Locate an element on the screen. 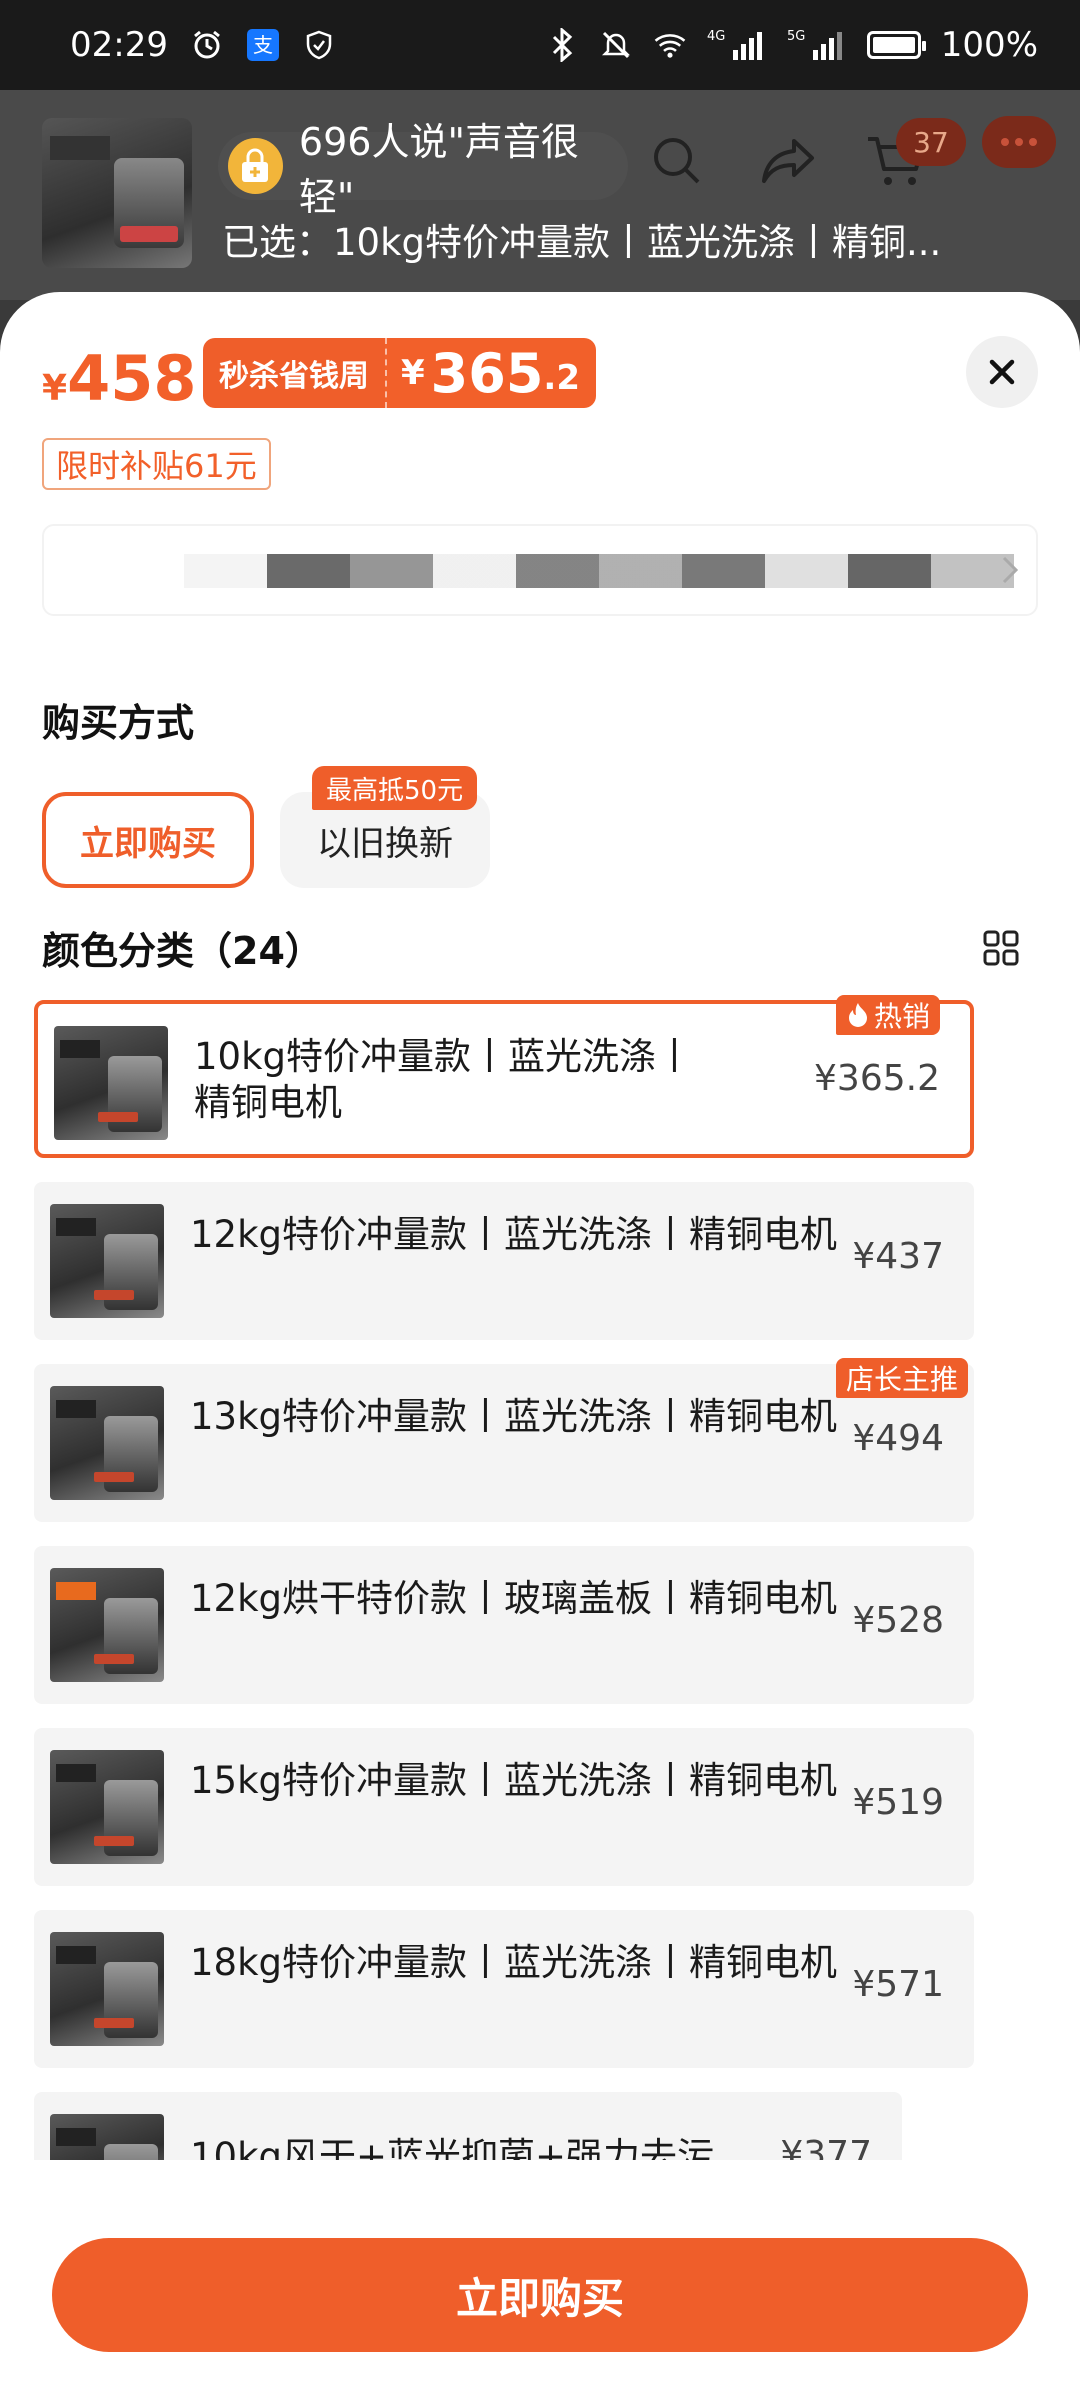 Image resolution: width=1080 pixels, height=2400 pixels. trade-in-badge: 最高抵50元 is located at coordinates (395, 788).